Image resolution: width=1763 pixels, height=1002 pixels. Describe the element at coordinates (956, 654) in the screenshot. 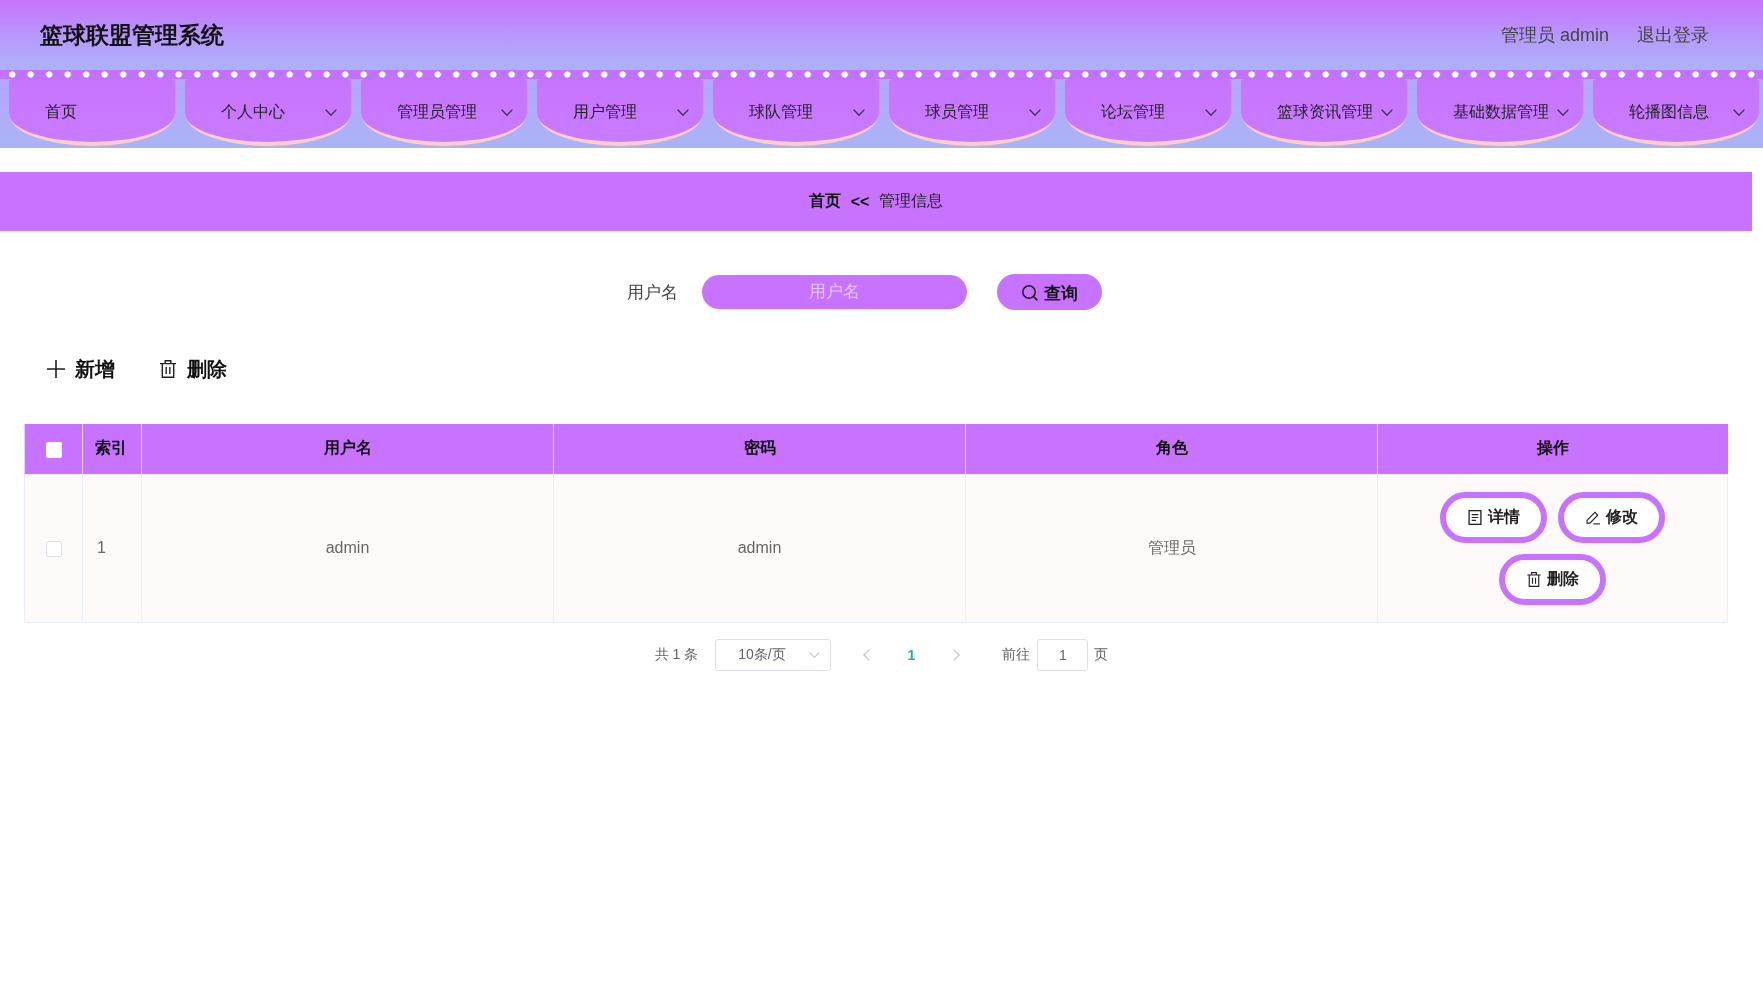

I see `chevron-right-icon` at that location.